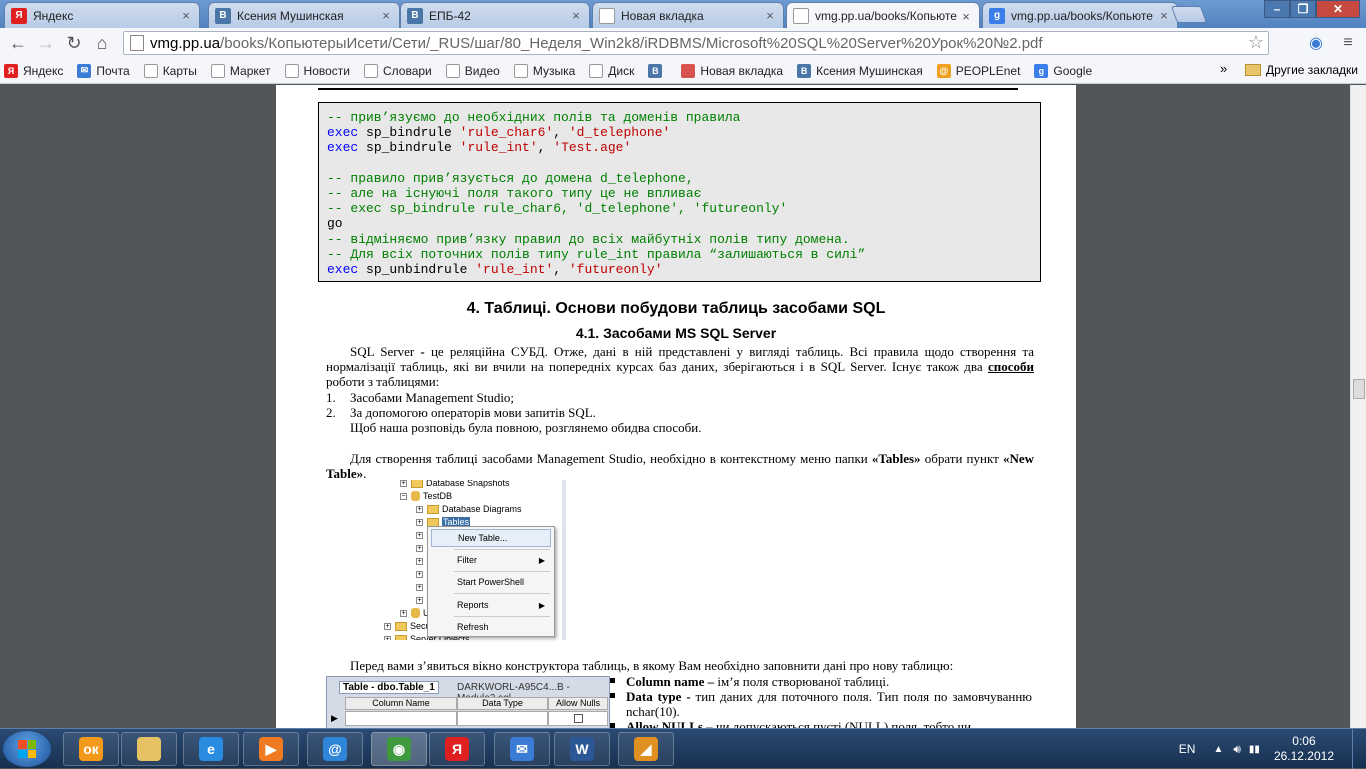 This screenshot has height=769, width=1366. Describe the element at coordinates (290, 15) in the screenshot. I see `tab-title: Ксения Мушинская` at that location.